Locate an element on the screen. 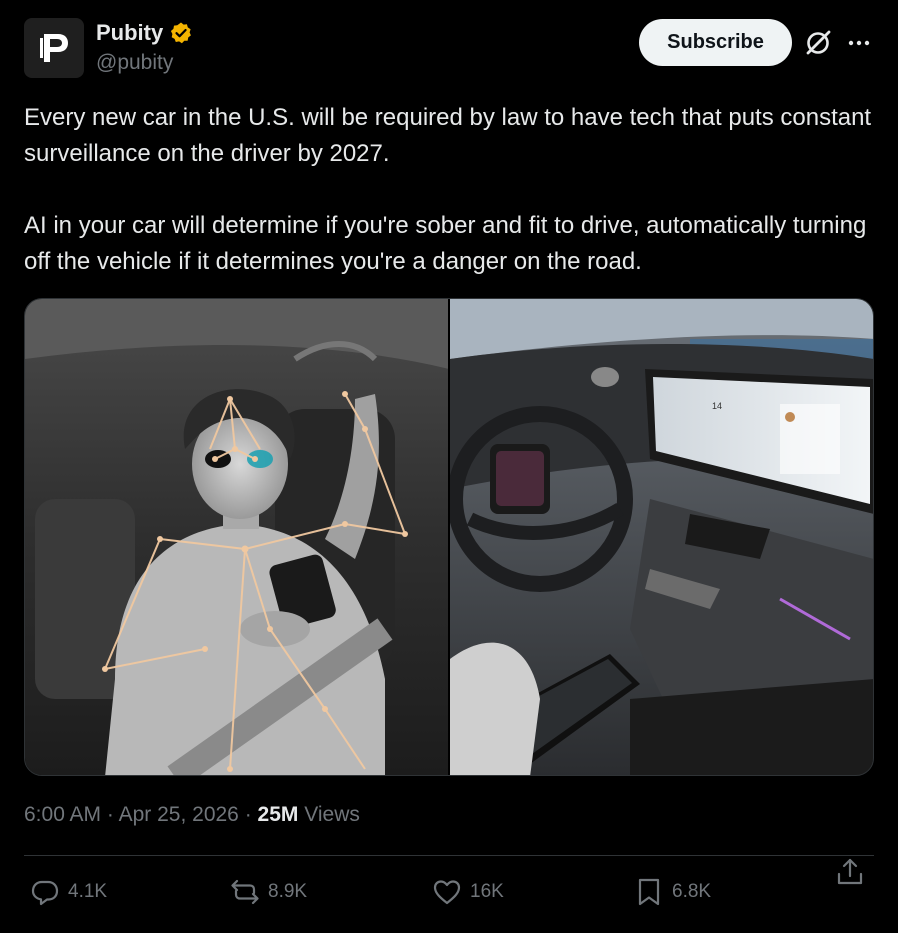  divider is located at coordinates (449, 855).